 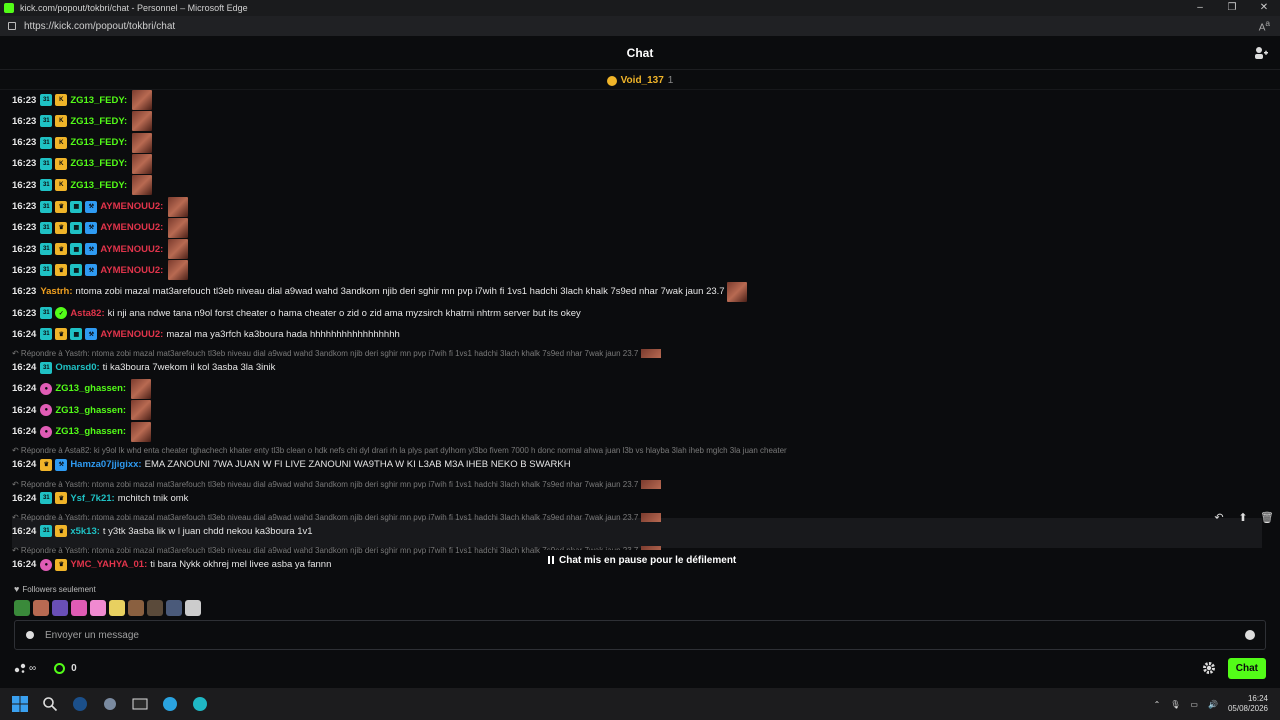 What do you see at coordinates (1157, 704) in the screenshot?
I see `chevron-up-icon: ⌃` at bounding box center [1157, 704].